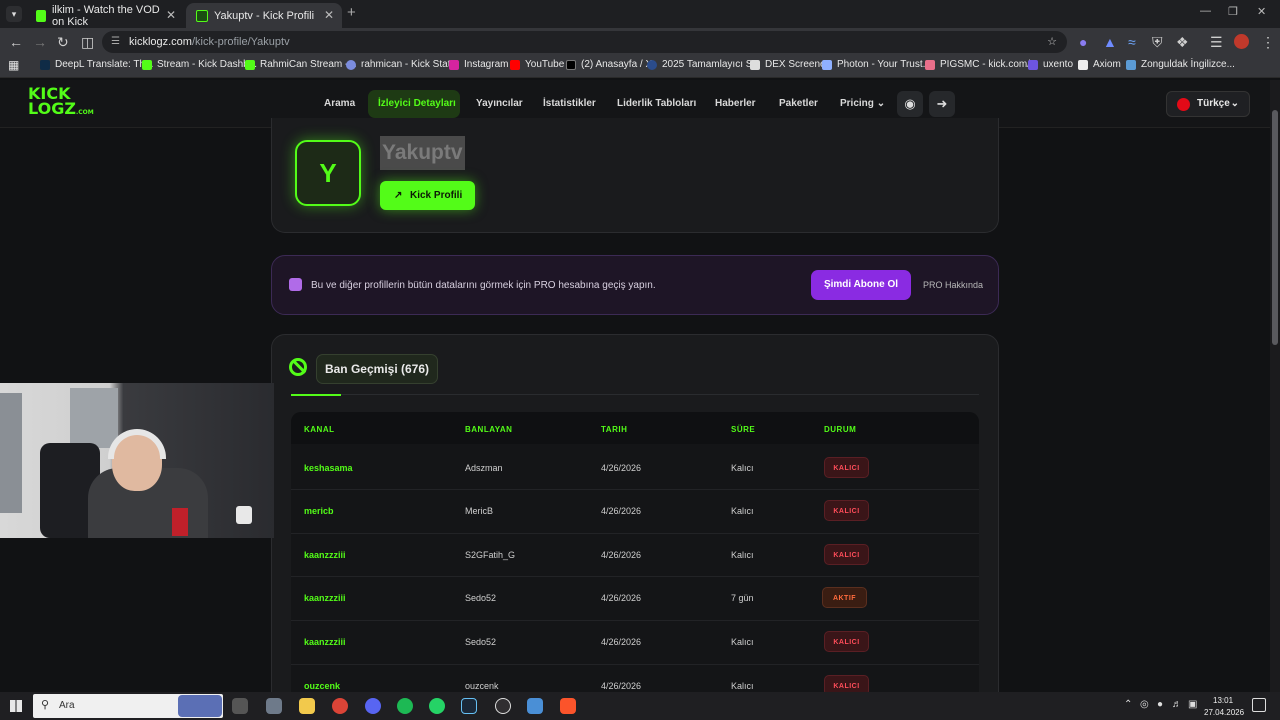 The height and width of the screenshot is (720, 1280). Describe the element at coordinates (1110, 42) in the screenshot. I see `extension-phantom-icon: ▲` at that location.